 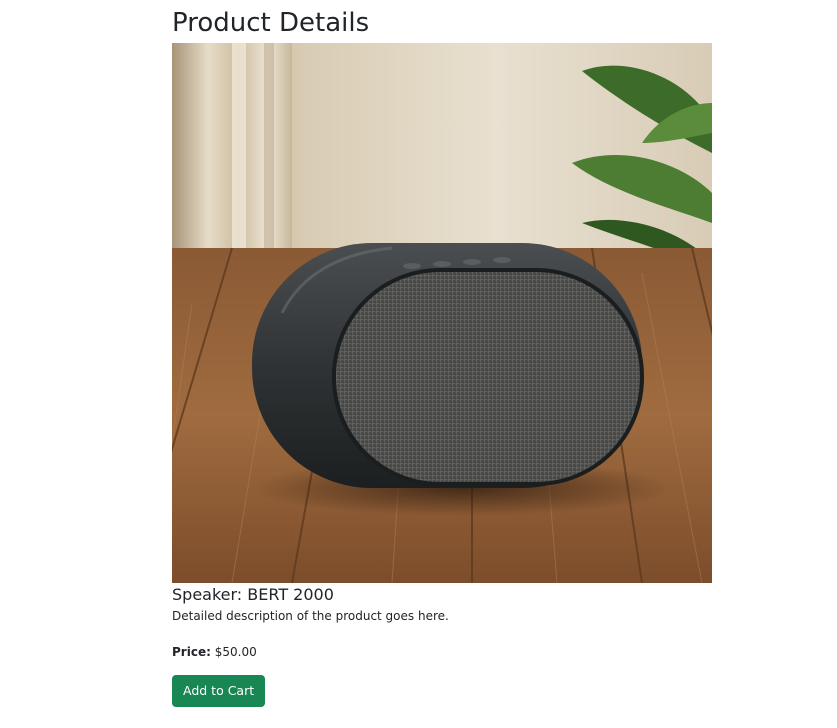 I want to click on price-value: $50.00, so click(x=235, y=652).